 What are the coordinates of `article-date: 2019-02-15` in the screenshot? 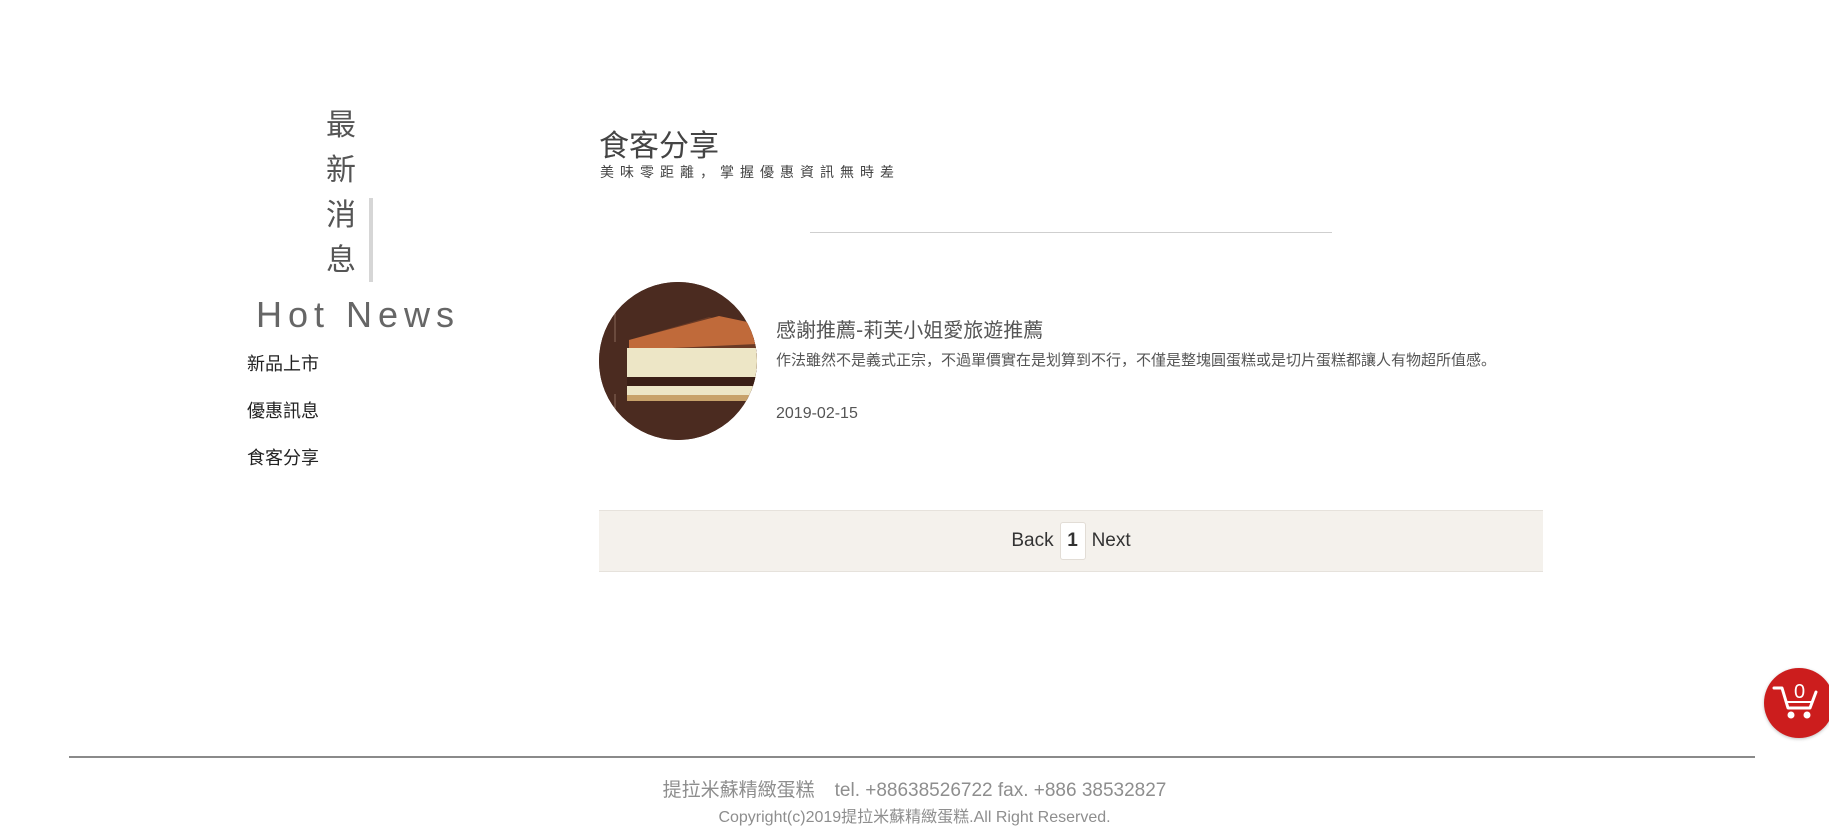 It's located at (817, 413).